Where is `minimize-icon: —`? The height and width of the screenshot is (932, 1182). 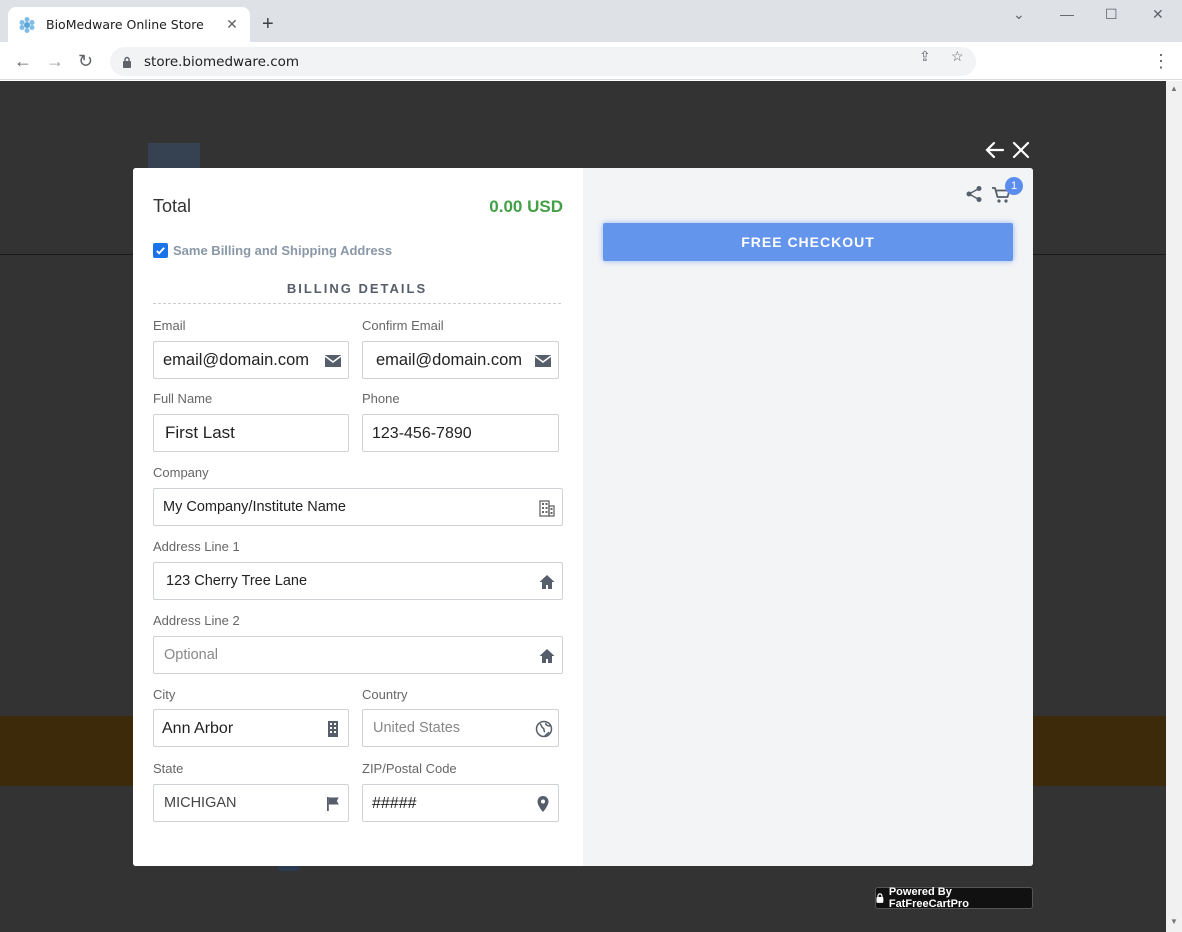 minimize-icon: — is located at coordinates (1067, 14).